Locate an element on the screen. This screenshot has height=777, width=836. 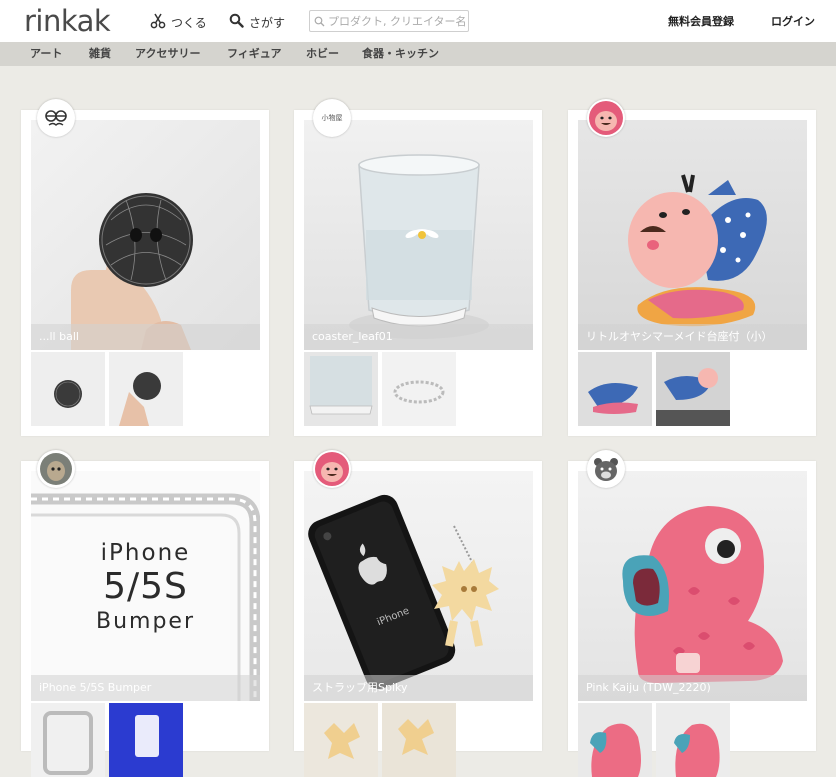
search-label: さがす is located at coordinates (267, 22).